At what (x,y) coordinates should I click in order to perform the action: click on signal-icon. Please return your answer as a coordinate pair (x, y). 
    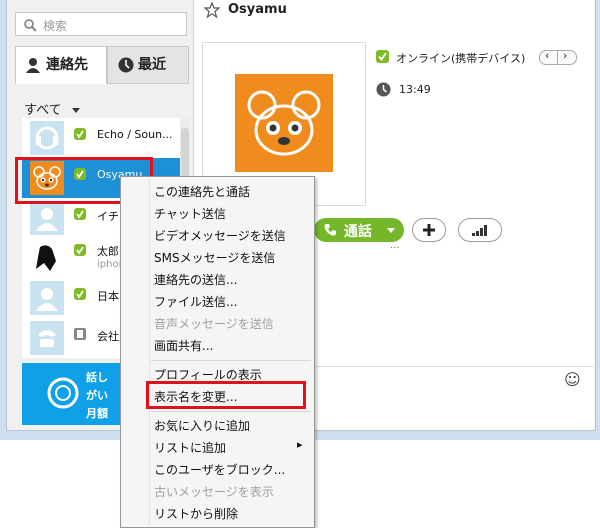
    Looking at the image, I should click on (479, 230).